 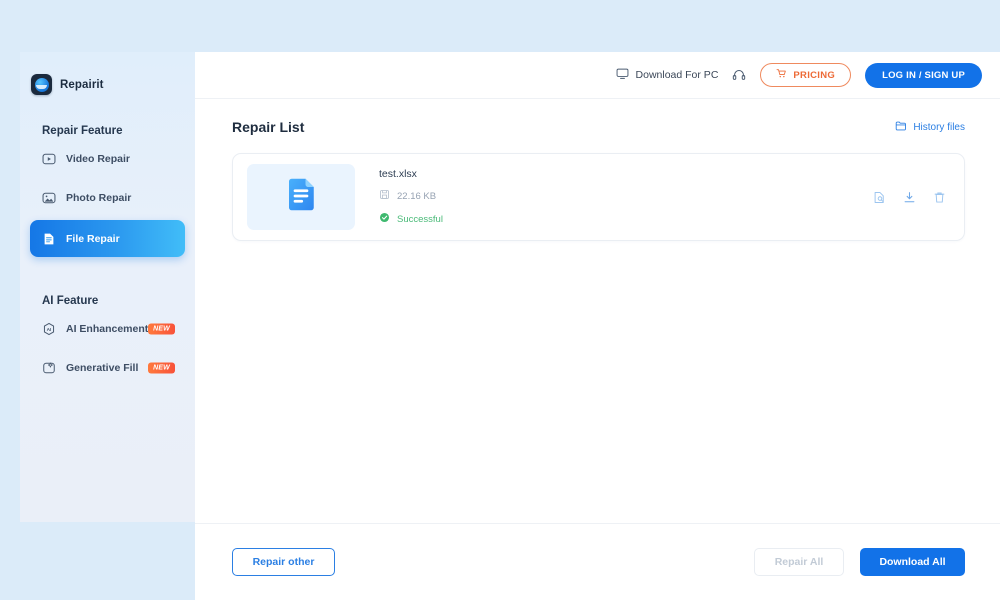 I want to click on status-badge: Successful, so click(x=420, y=219).